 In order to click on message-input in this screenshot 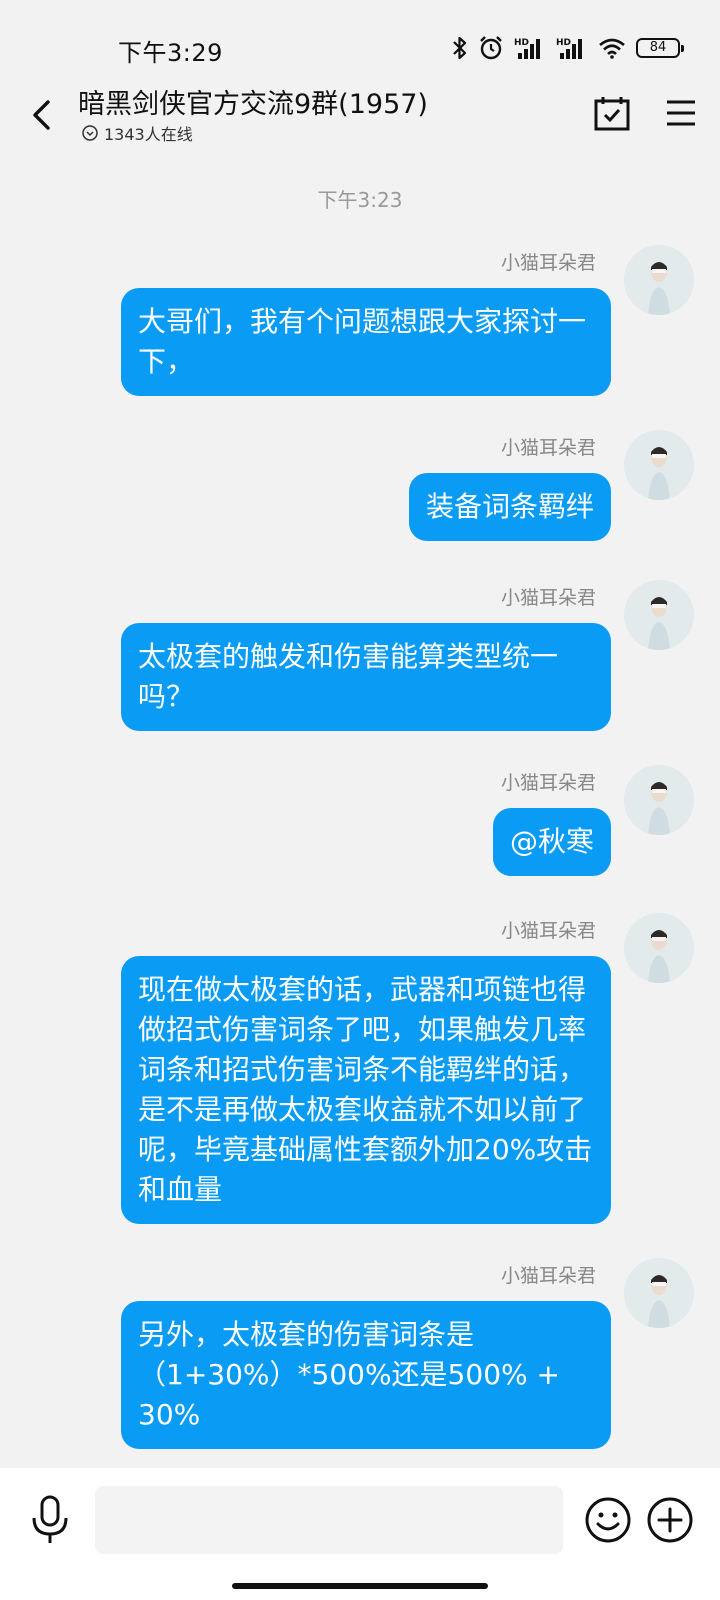, I will do `click(329, 1520)`.